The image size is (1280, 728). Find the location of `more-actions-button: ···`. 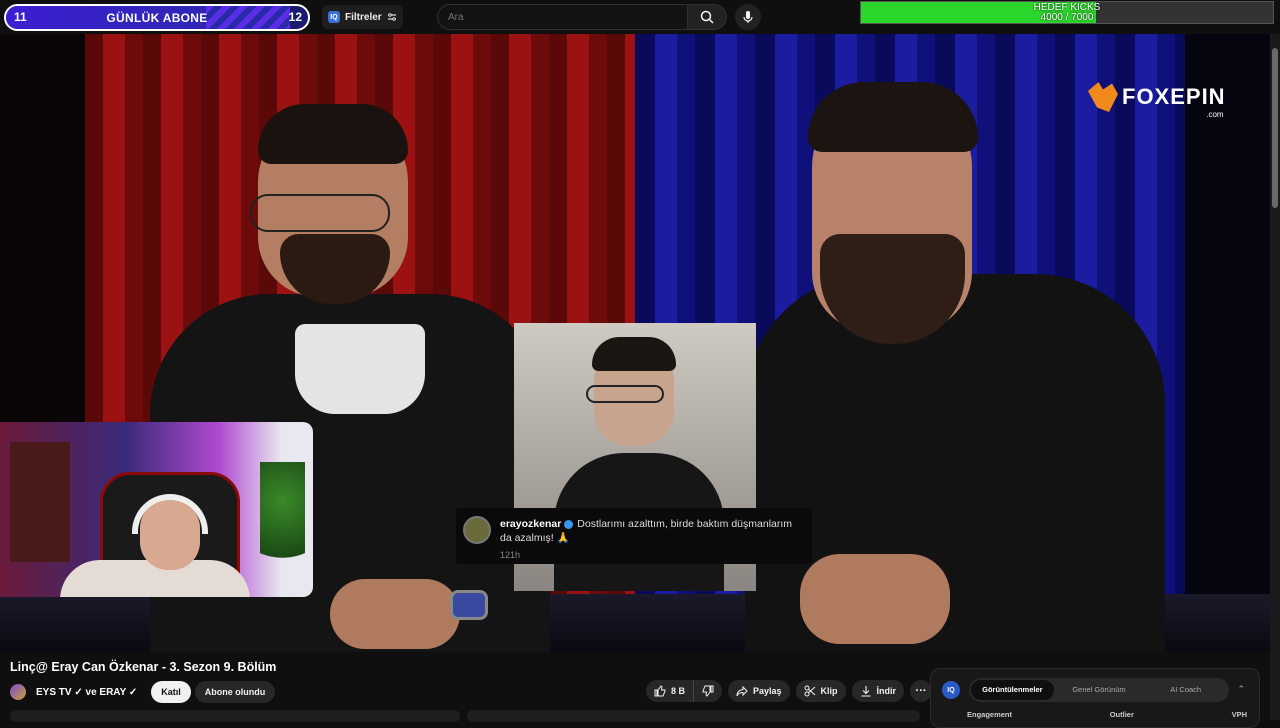

more-actions-button: ··· is located at coordinates (921, 691).